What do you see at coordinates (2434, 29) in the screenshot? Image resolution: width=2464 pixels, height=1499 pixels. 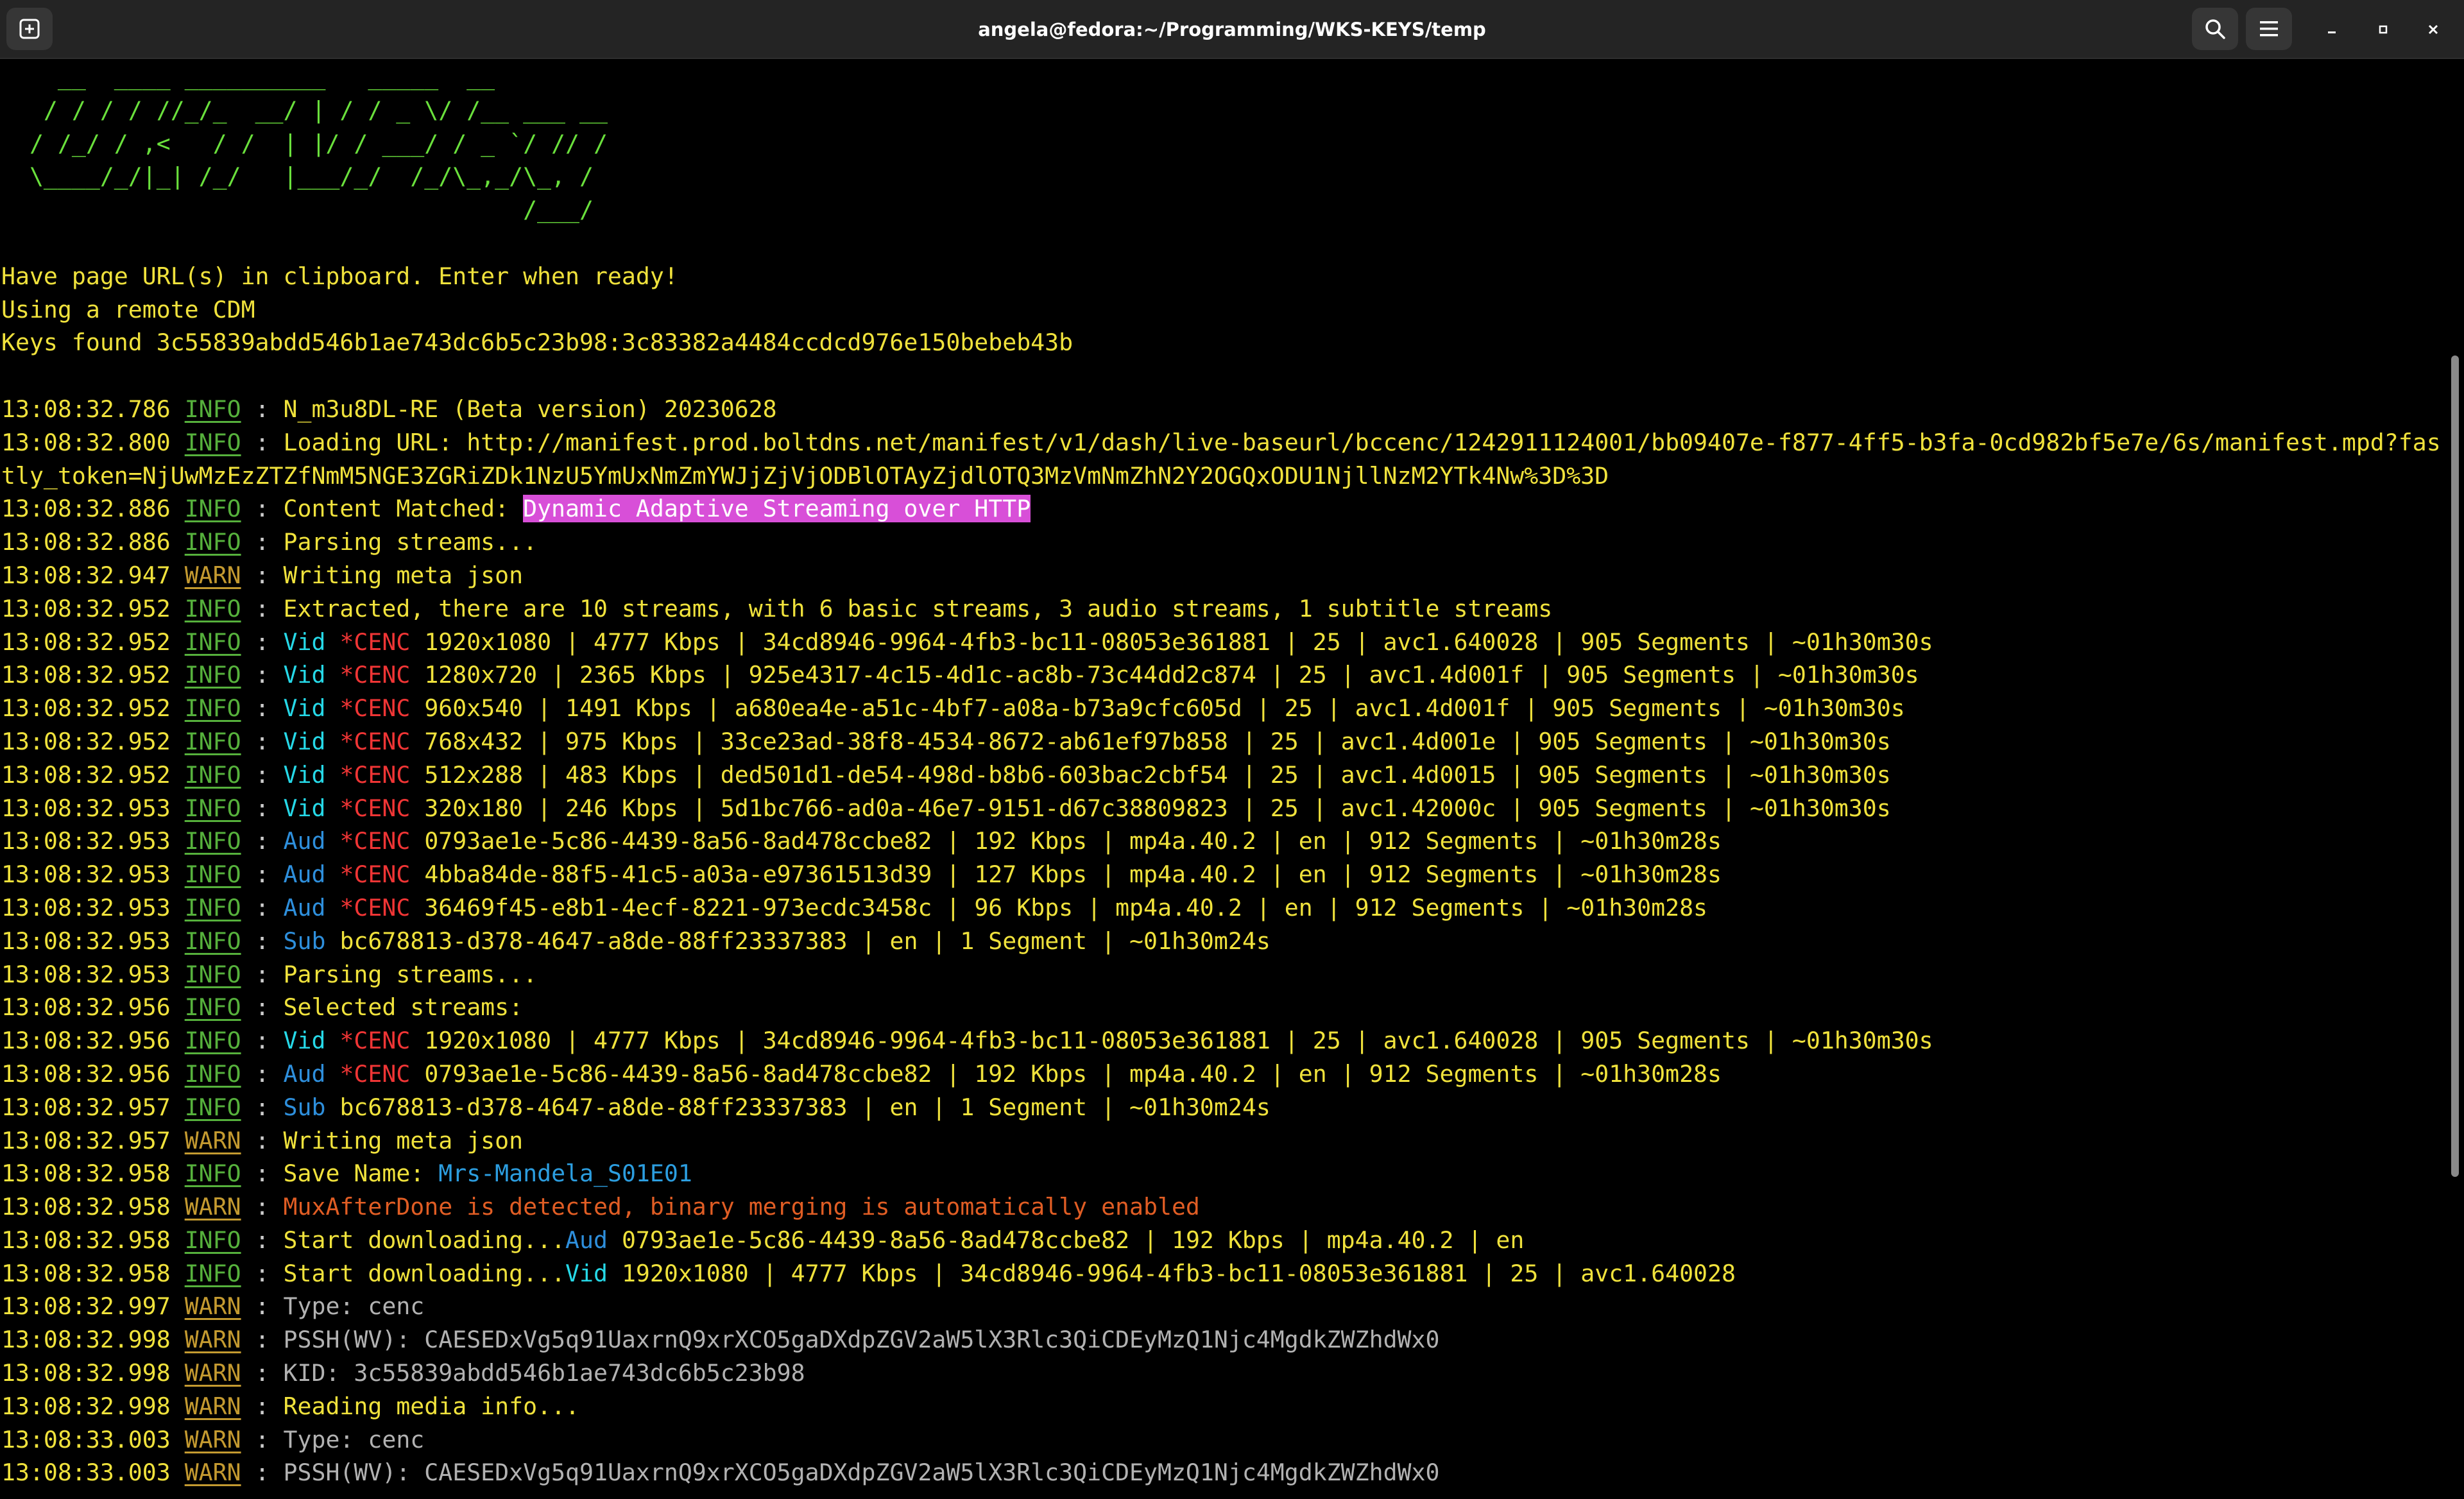 I see `close-button` at bounding box center [2434, 29].